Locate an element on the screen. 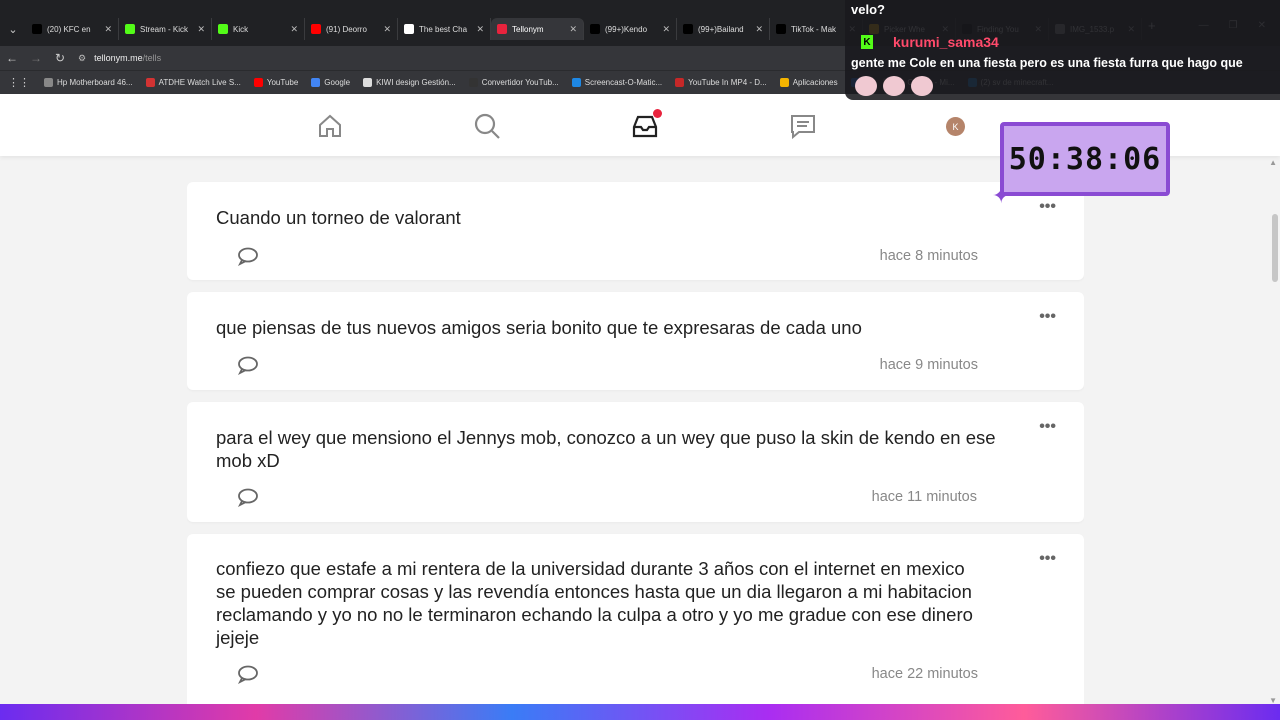 This screenshot has height=720, width=1280. page-scrollbar is located at coordinates (1275, 248).